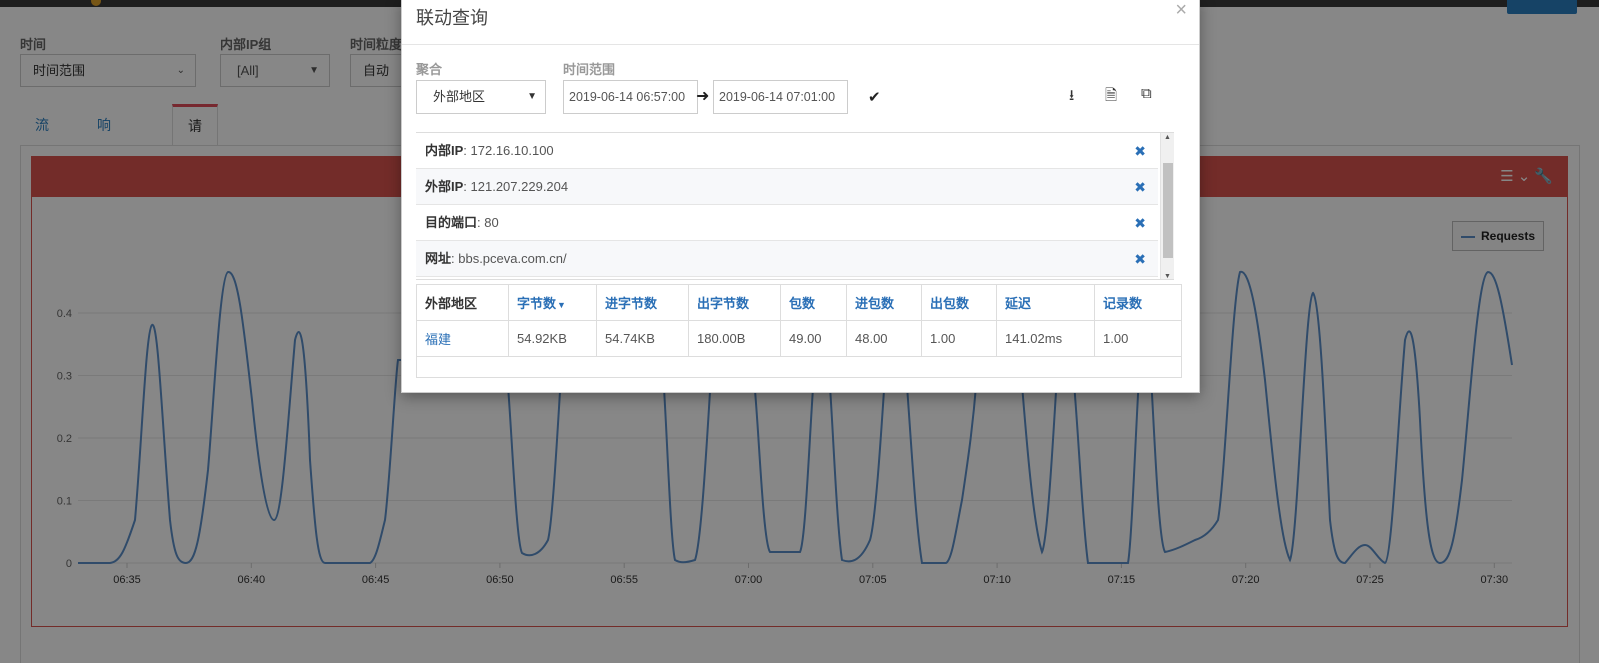  Describe the element at coordinates (787, 187) in the screenshot. I see `filter-row: 外部IP: 121.207.229.204 ✖` at that location.